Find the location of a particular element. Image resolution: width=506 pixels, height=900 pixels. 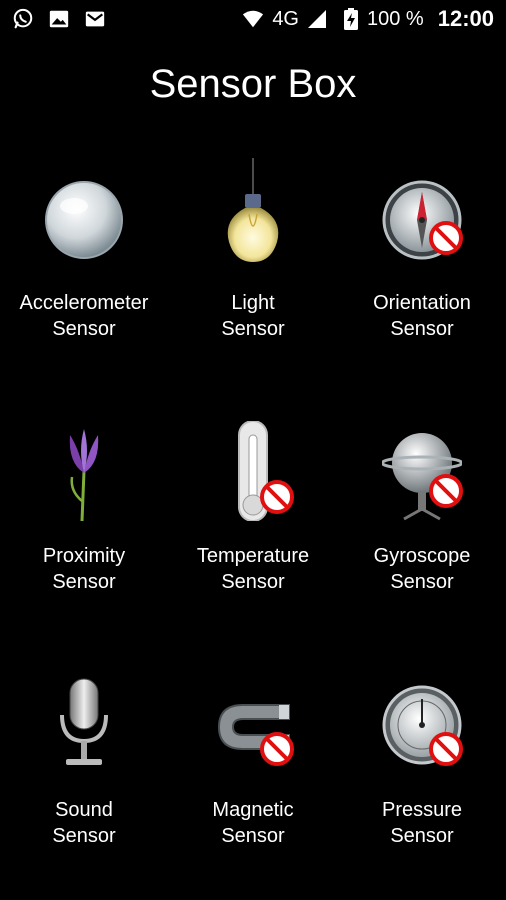

sensor-tile-proximity: Proximity Sensor is located at coordinates (84, 521).